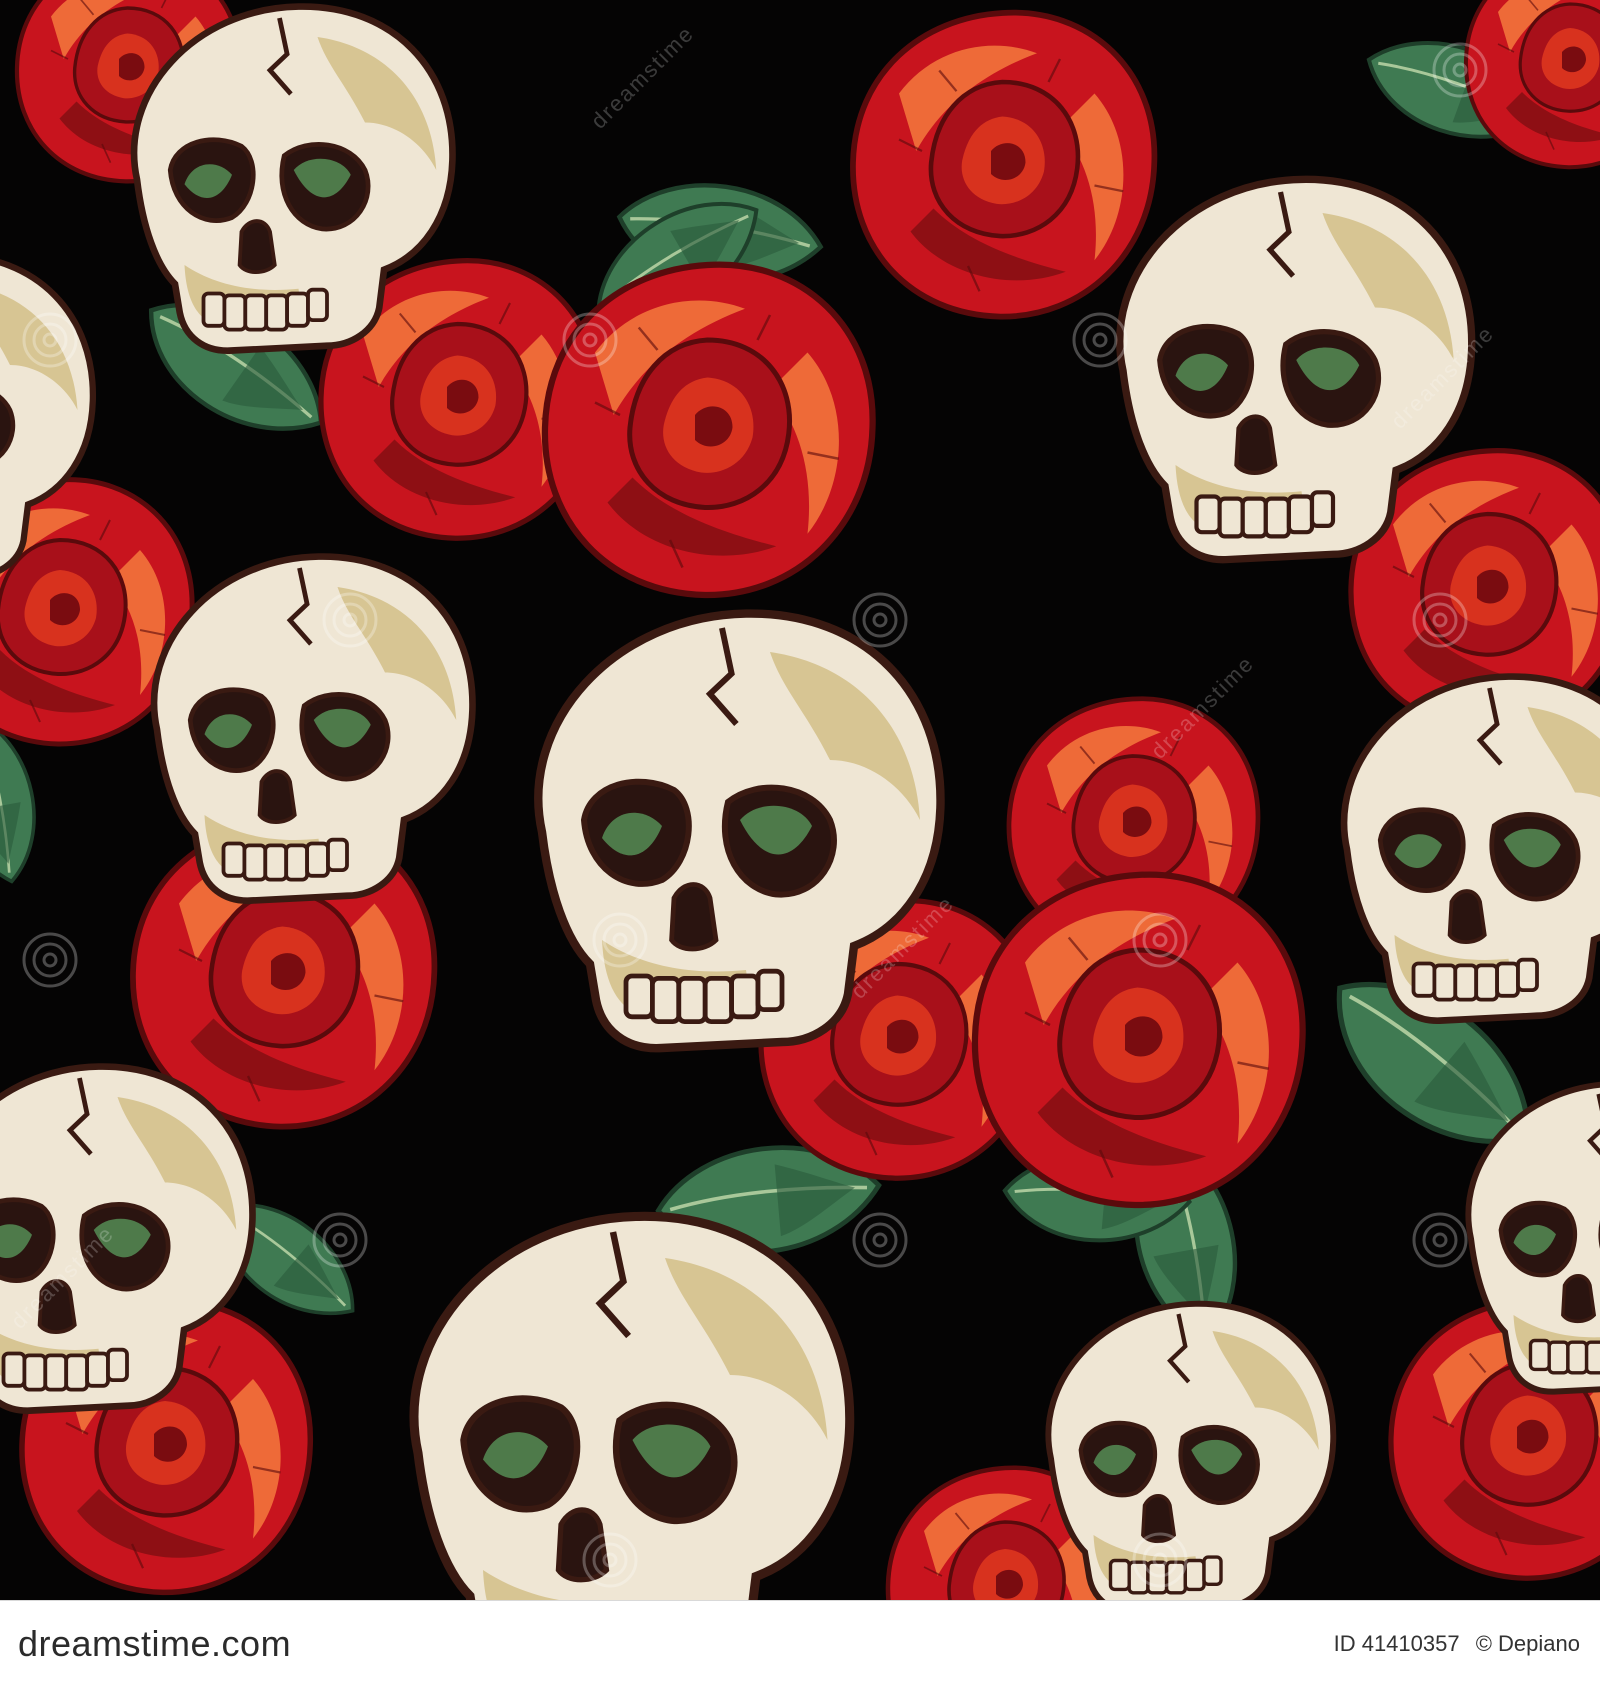 This screenshot has height=1690, width=1600. What do you see at coordinates (1527, 1643) in the screenshot?
I see `author-credit: © Depiano` at bounding box center [1527, 1643].